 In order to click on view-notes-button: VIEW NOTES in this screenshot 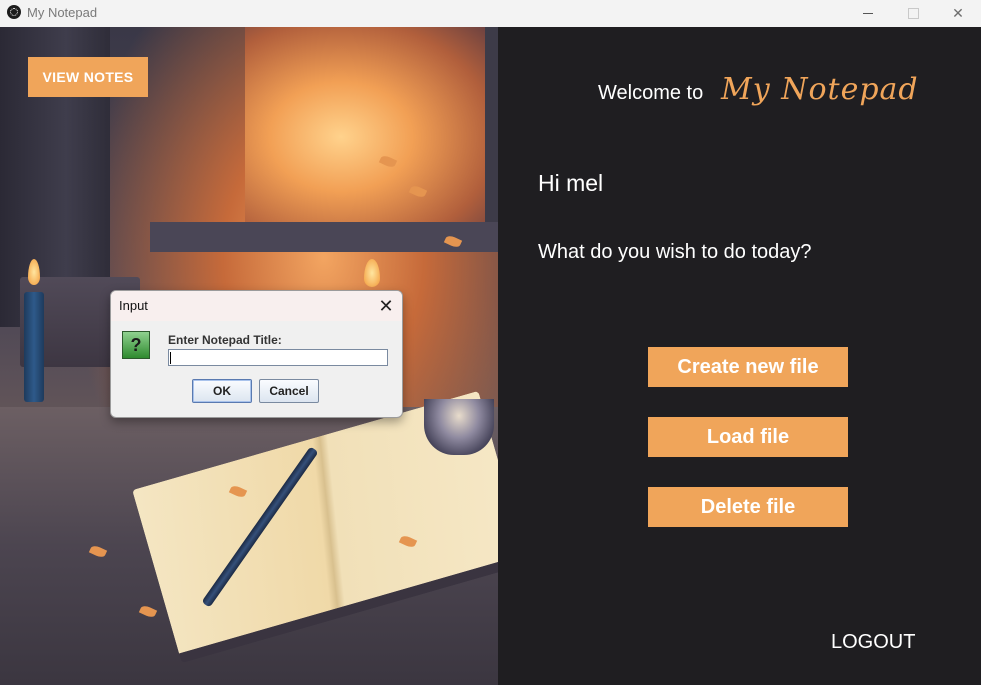, I will do `click(88, 77)`.